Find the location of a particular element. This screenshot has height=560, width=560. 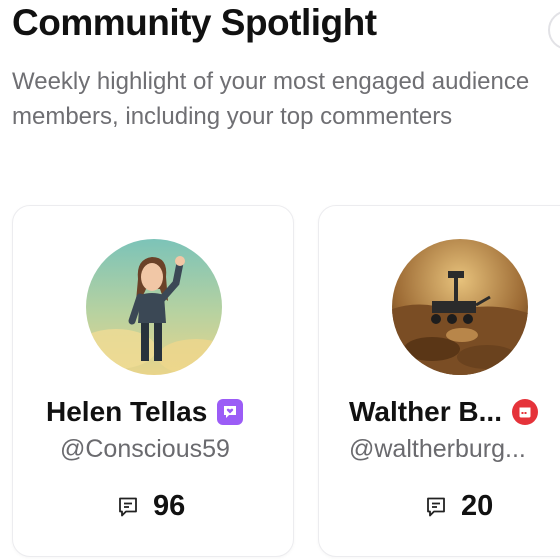

comment-count-value: 20 is located at coordinates (477, 506).